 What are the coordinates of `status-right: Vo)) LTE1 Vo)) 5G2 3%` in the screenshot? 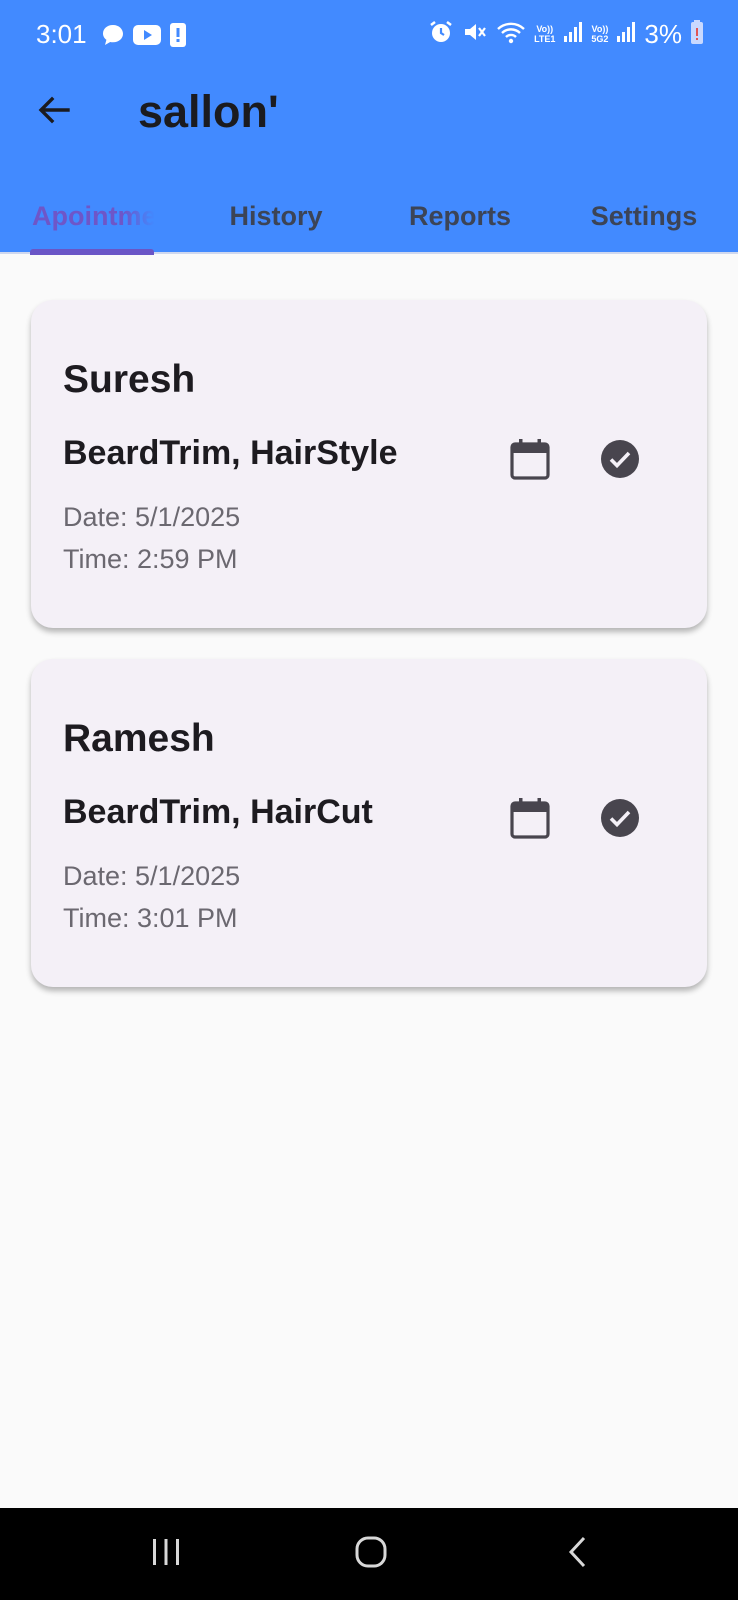 It's located at (566, 34).